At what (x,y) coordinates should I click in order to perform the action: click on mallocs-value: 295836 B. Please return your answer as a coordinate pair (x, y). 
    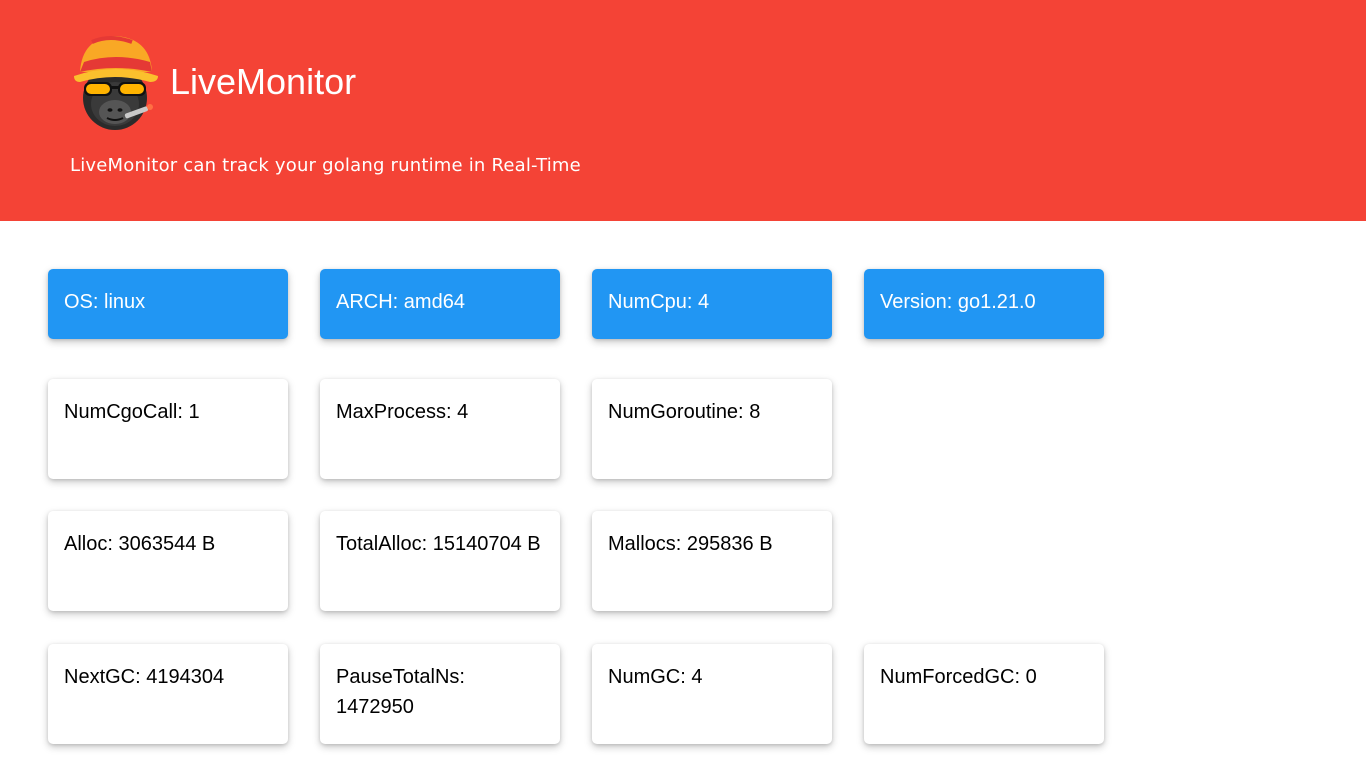
    Looking at the image, I should click on (729, 544).